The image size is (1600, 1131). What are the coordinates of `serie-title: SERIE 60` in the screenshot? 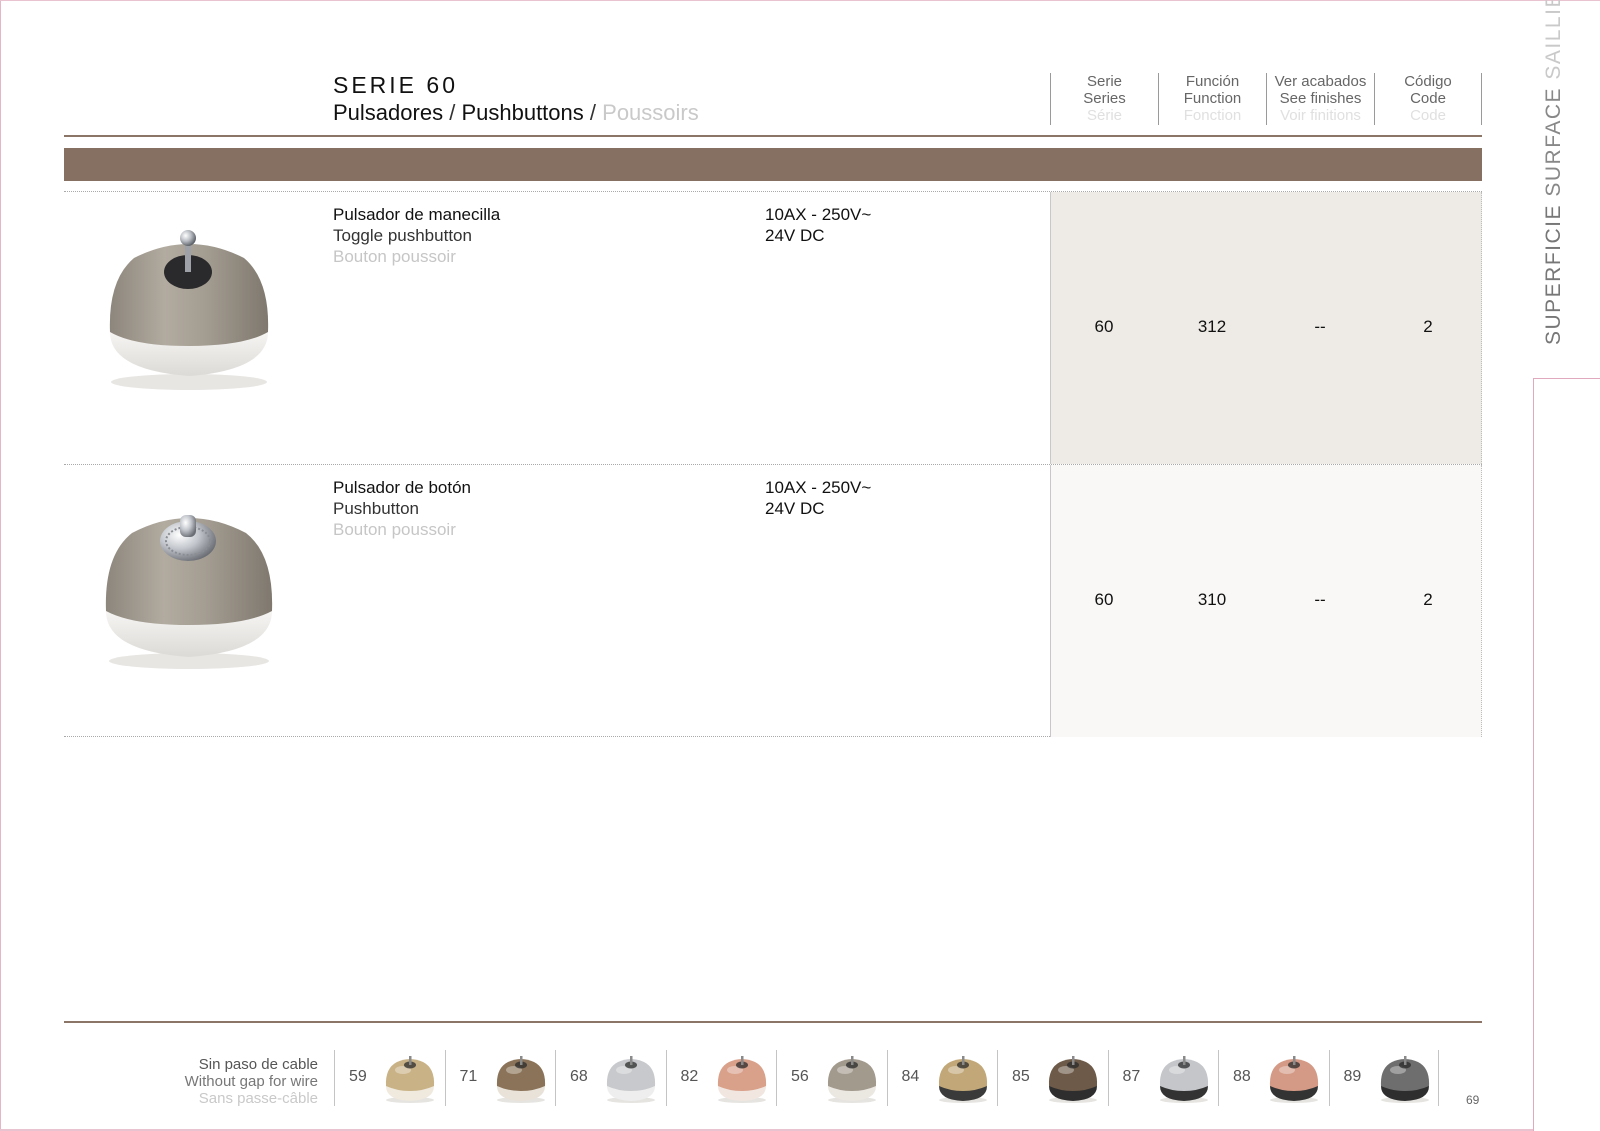 It's located at (395, 85).